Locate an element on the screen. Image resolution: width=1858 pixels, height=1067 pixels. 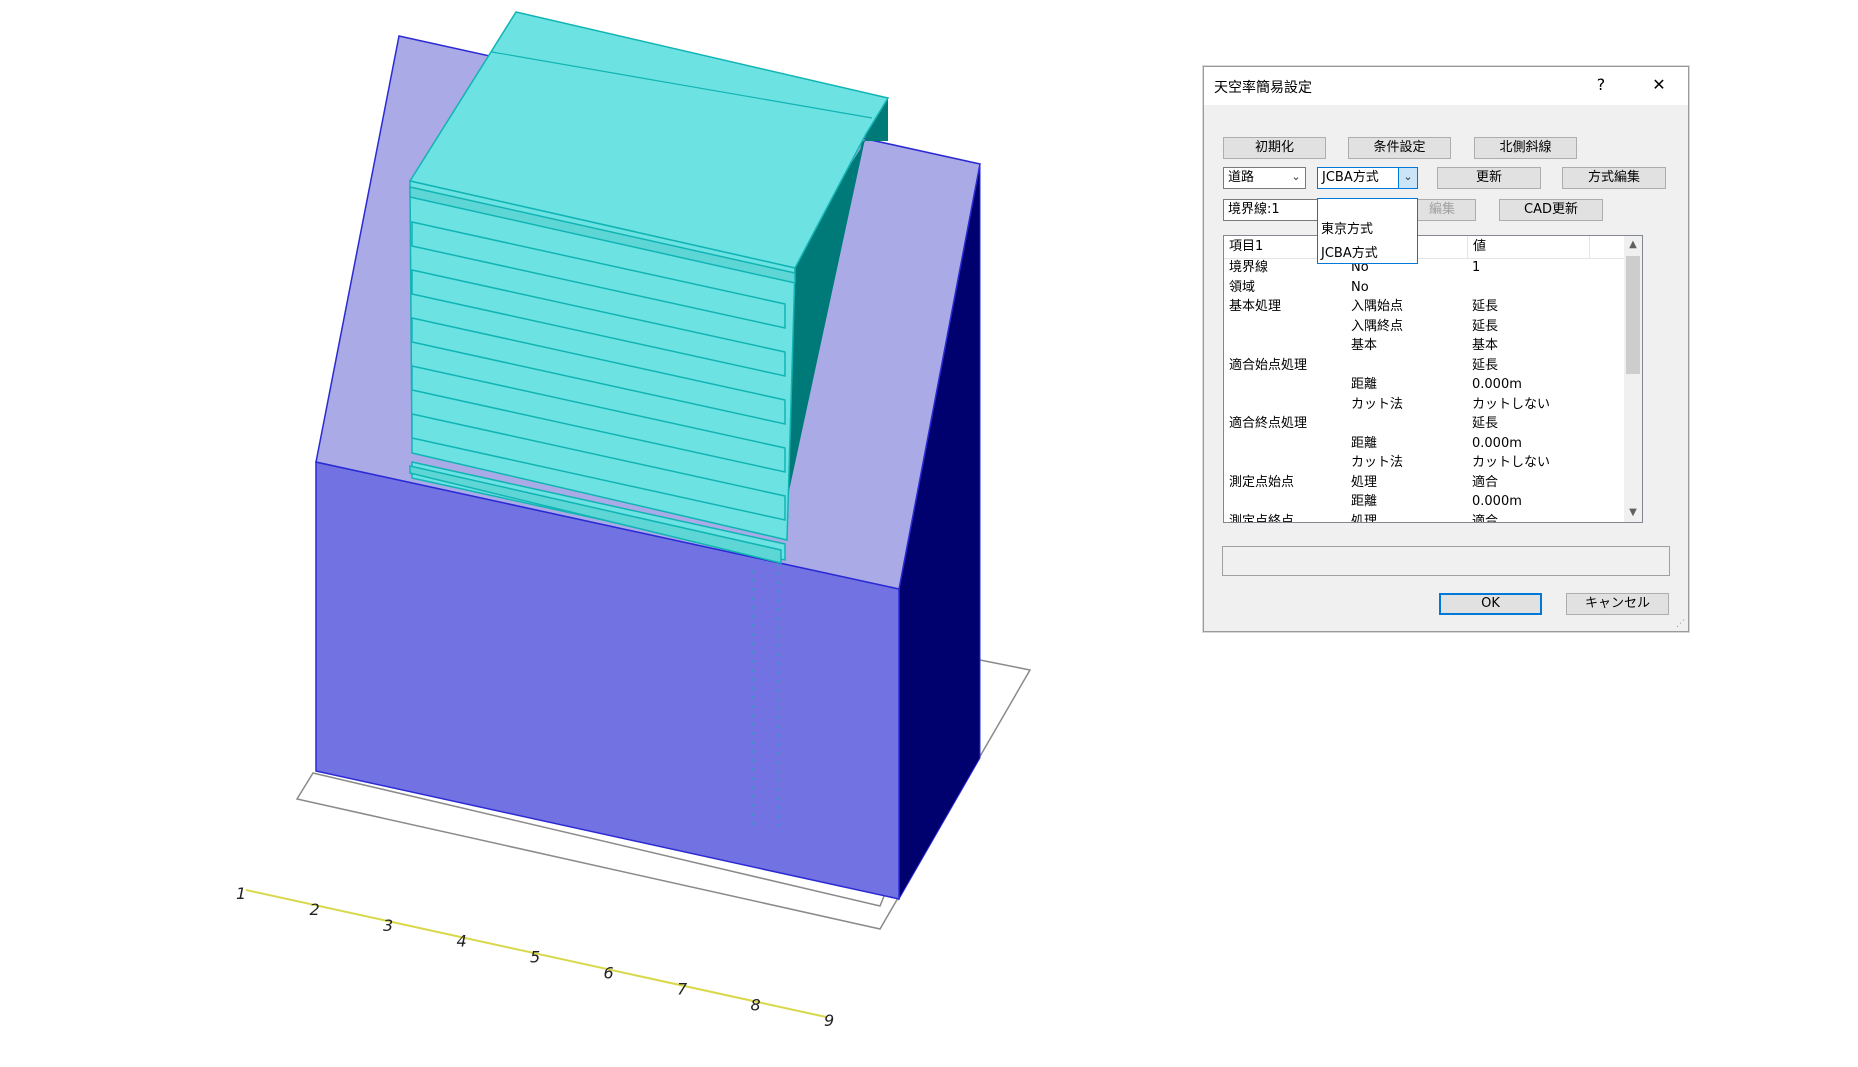
ruler-label: 8 is located at coordinates (756, 1004).